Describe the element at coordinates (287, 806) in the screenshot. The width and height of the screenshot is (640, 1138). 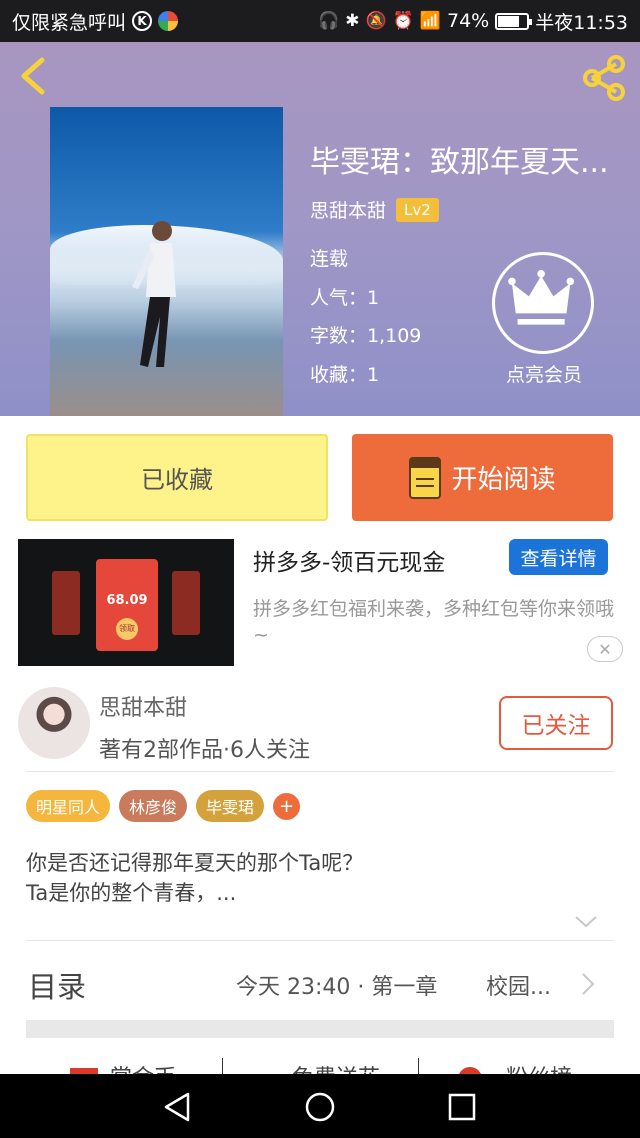
I see `add-tag-button: +` at that location.